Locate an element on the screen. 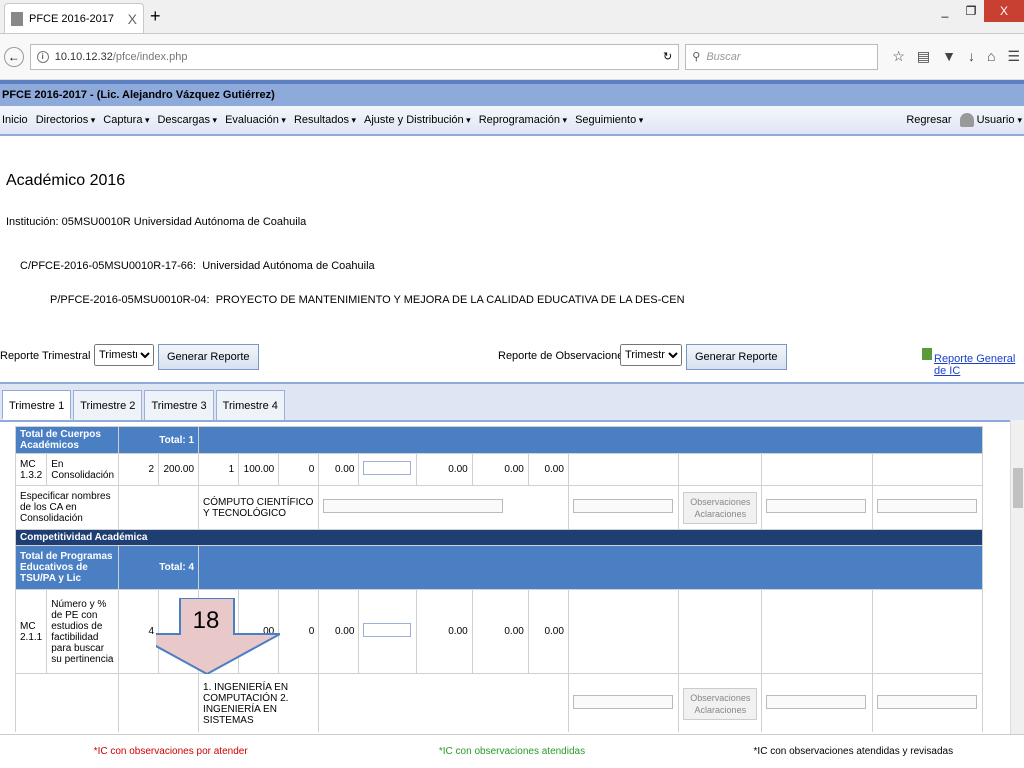  tab-trimestre-1: Trimestre 1 is located at coordinates (37, 405).